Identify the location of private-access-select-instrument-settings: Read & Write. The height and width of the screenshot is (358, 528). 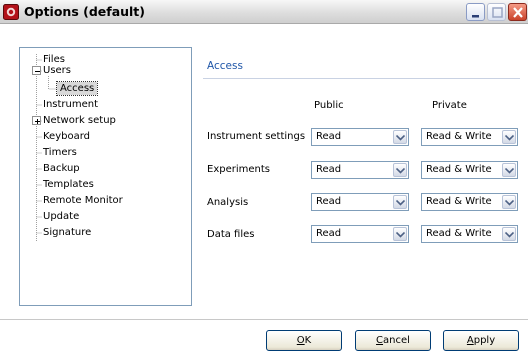
(469, 137).